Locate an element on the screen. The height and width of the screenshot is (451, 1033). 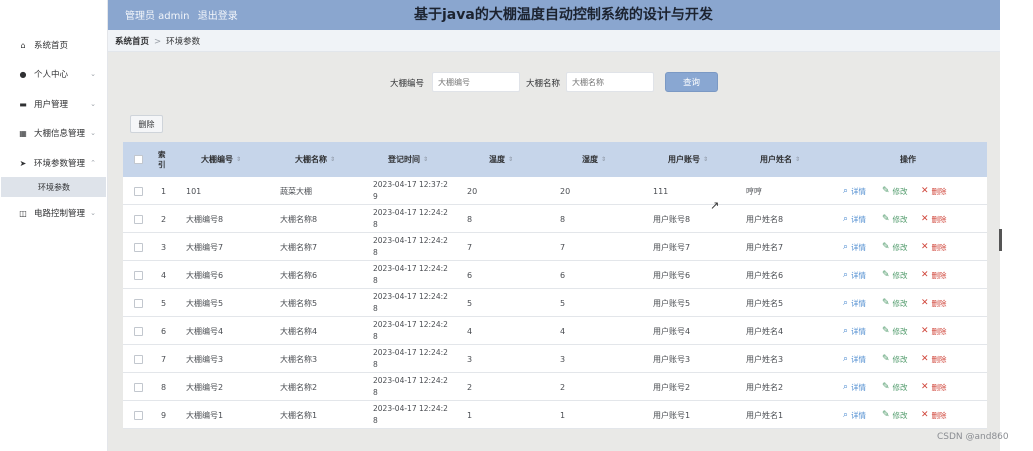
col-humidity: 湿度 ⇕ is located at coordinates (594, 159).